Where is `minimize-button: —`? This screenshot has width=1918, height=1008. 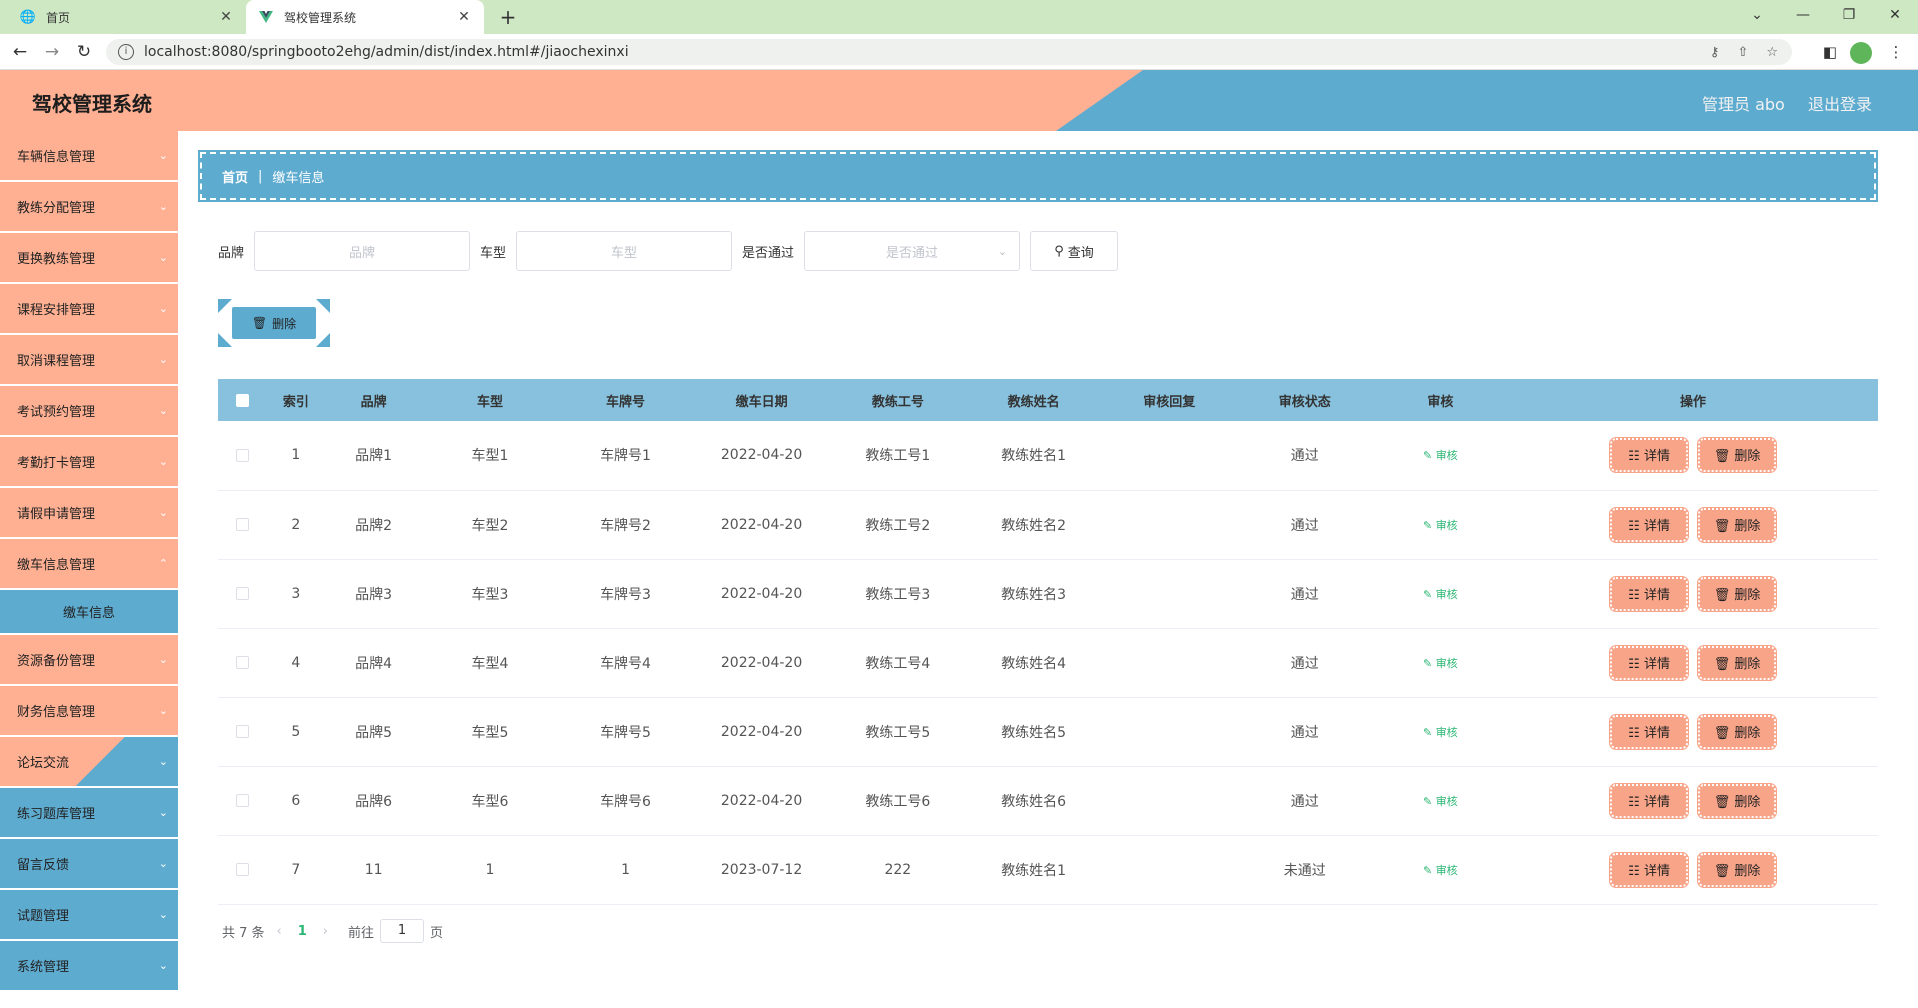
minimize-button: — is located at coordinates (1803, 17).